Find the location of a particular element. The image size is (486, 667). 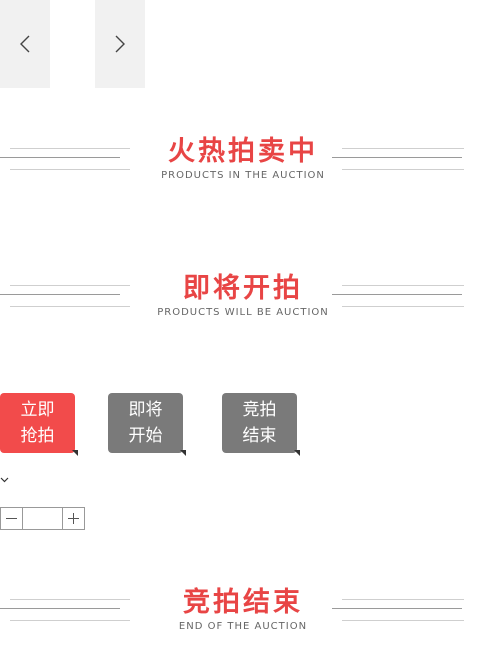

chevron-right-icon is located at coordinates (120, 44).